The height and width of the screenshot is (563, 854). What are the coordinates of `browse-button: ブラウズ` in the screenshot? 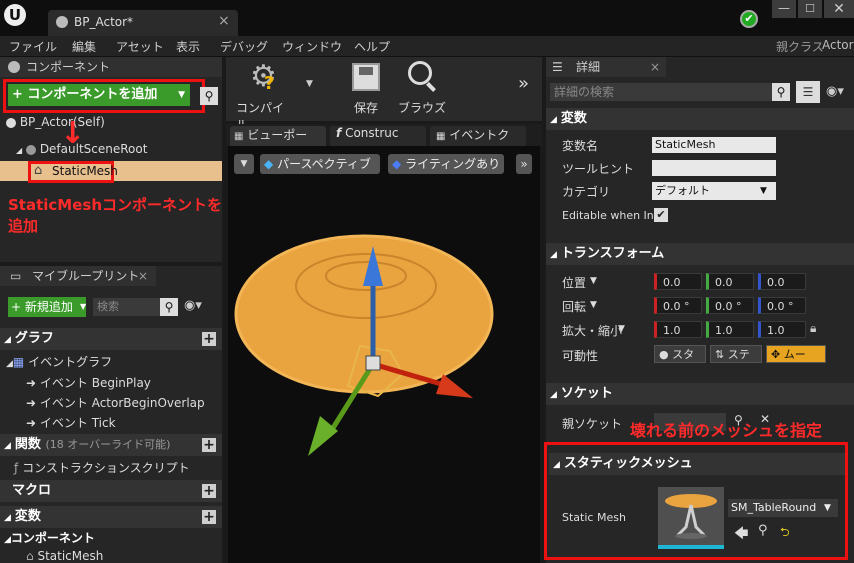 It's located at (422, 88).